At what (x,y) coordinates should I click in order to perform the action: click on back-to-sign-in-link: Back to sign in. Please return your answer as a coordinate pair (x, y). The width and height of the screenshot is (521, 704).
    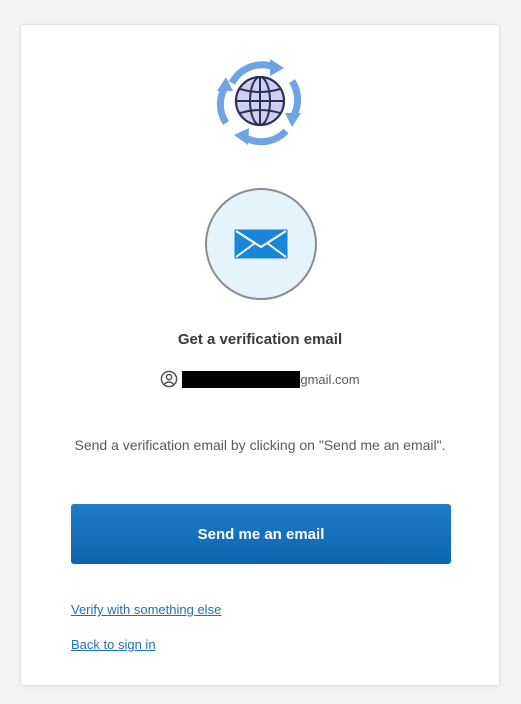
    Looking at the image, I should click on (113, 644).